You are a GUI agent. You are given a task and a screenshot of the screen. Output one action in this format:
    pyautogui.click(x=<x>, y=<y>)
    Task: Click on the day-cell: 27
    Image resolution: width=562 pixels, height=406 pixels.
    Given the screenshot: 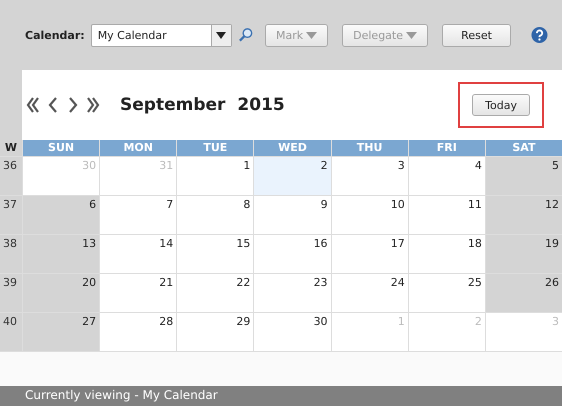 What is the action you would take?
    pyautogui.click(x=61, y=332)
    